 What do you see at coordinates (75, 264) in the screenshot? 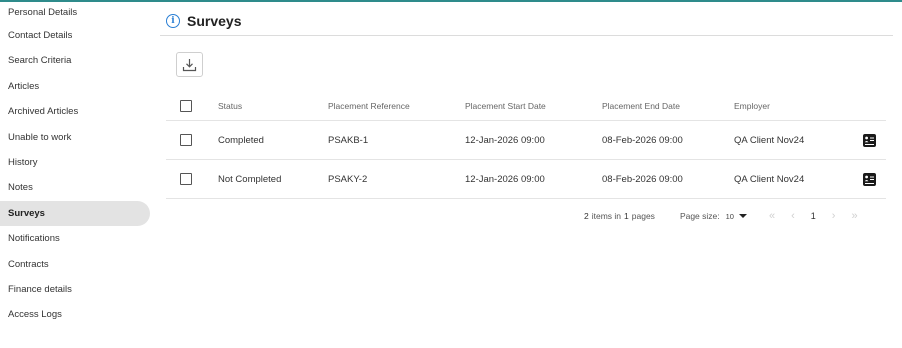
I see `sidebar-item-contracts: Contracts` at bounding box center [75, 264].